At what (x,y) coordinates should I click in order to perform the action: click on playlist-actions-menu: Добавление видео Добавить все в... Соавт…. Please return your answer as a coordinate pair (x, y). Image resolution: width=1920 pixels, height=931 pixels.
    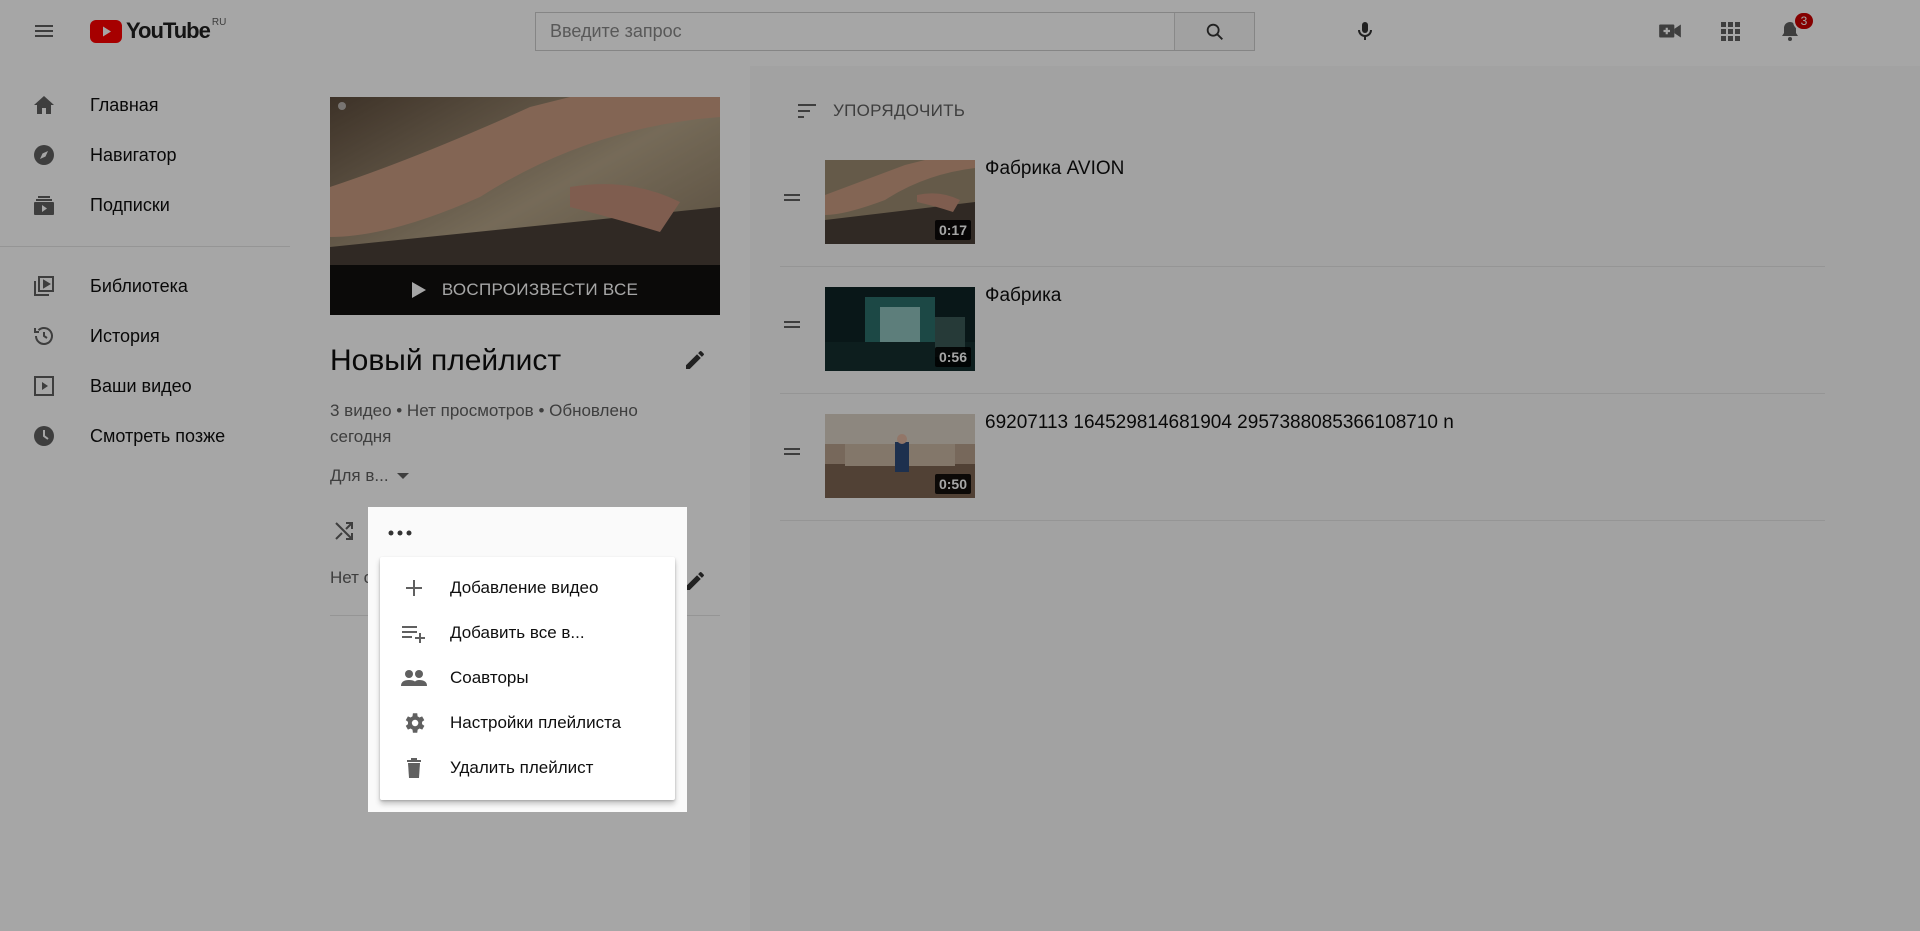
    Looking at the image, I should click on (527, 678).